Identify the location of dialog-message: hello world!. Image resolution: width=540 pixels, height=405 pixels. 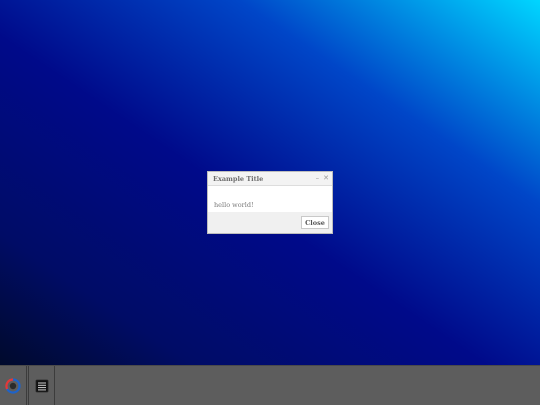
(234, 205).